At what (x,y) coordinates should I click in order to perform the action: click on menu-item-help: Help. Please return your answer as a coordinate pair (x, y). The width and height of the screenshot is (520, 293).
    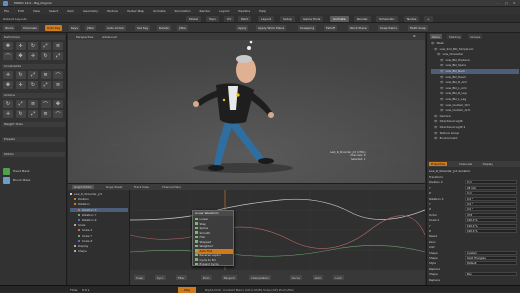
    Looking at the image, I should click on (262, 11).